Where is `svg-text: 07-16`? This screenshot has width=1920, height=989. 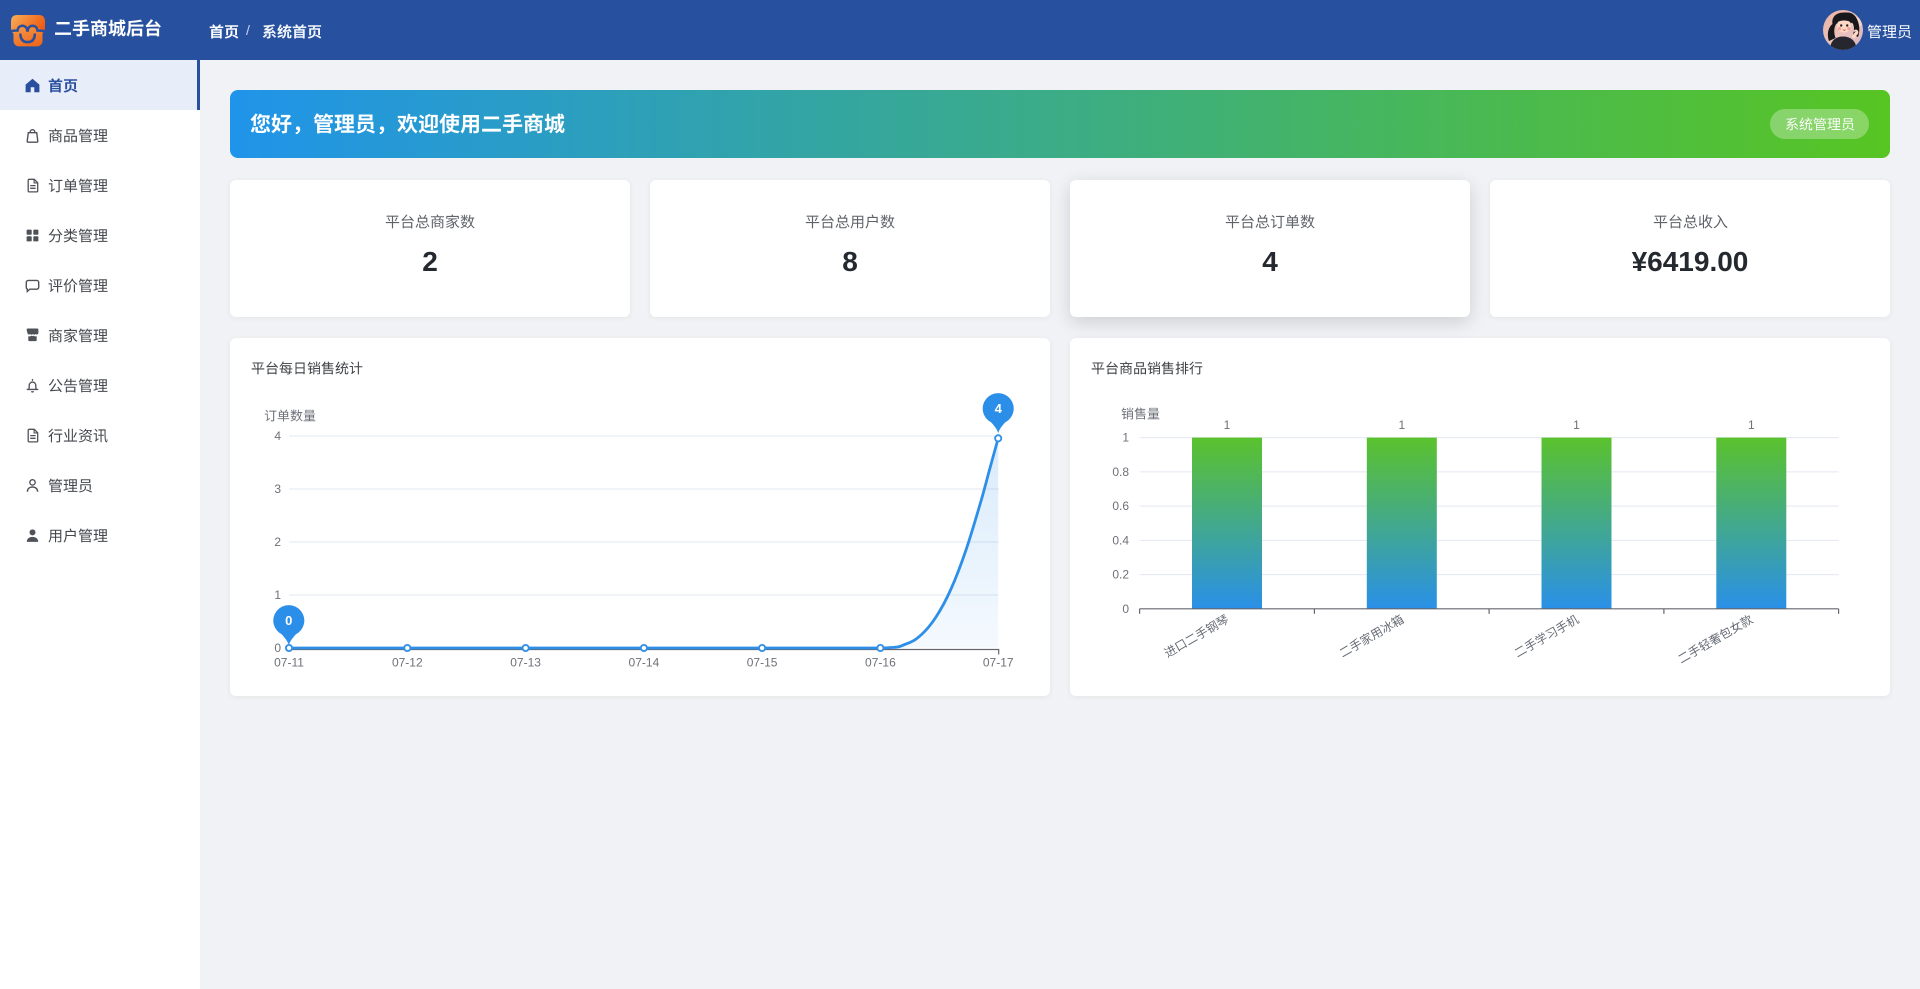
svg-text: 07-16 is located at coordinates (880, 663).